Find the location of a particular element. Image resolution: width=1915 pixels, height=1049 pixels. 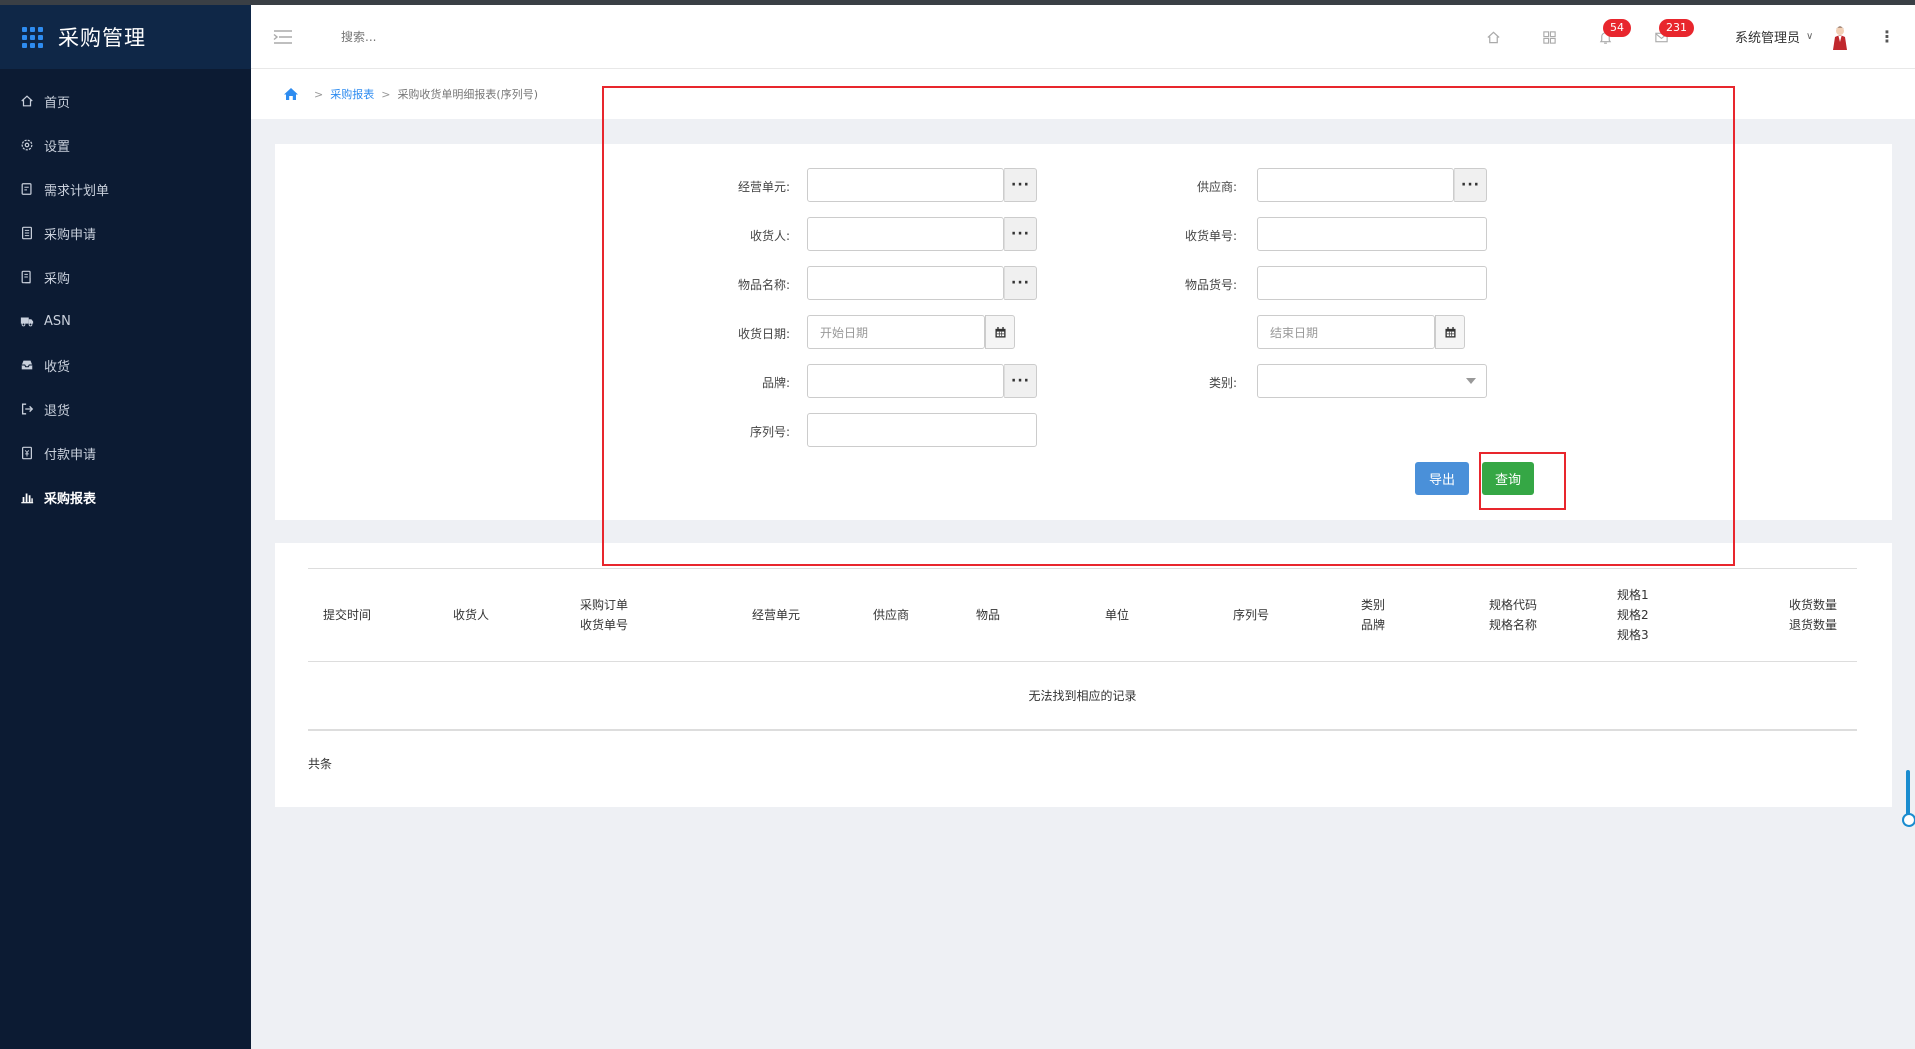

brand: 采购管理 is located at coordinates (125, 37).